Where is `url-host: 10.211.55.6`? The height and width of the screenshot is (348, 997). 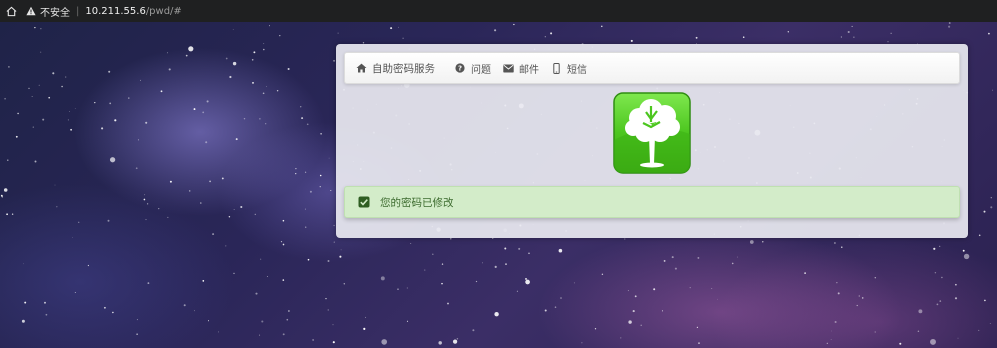 url-host: 10.211.55.6 is located at coordinates (115, 11).